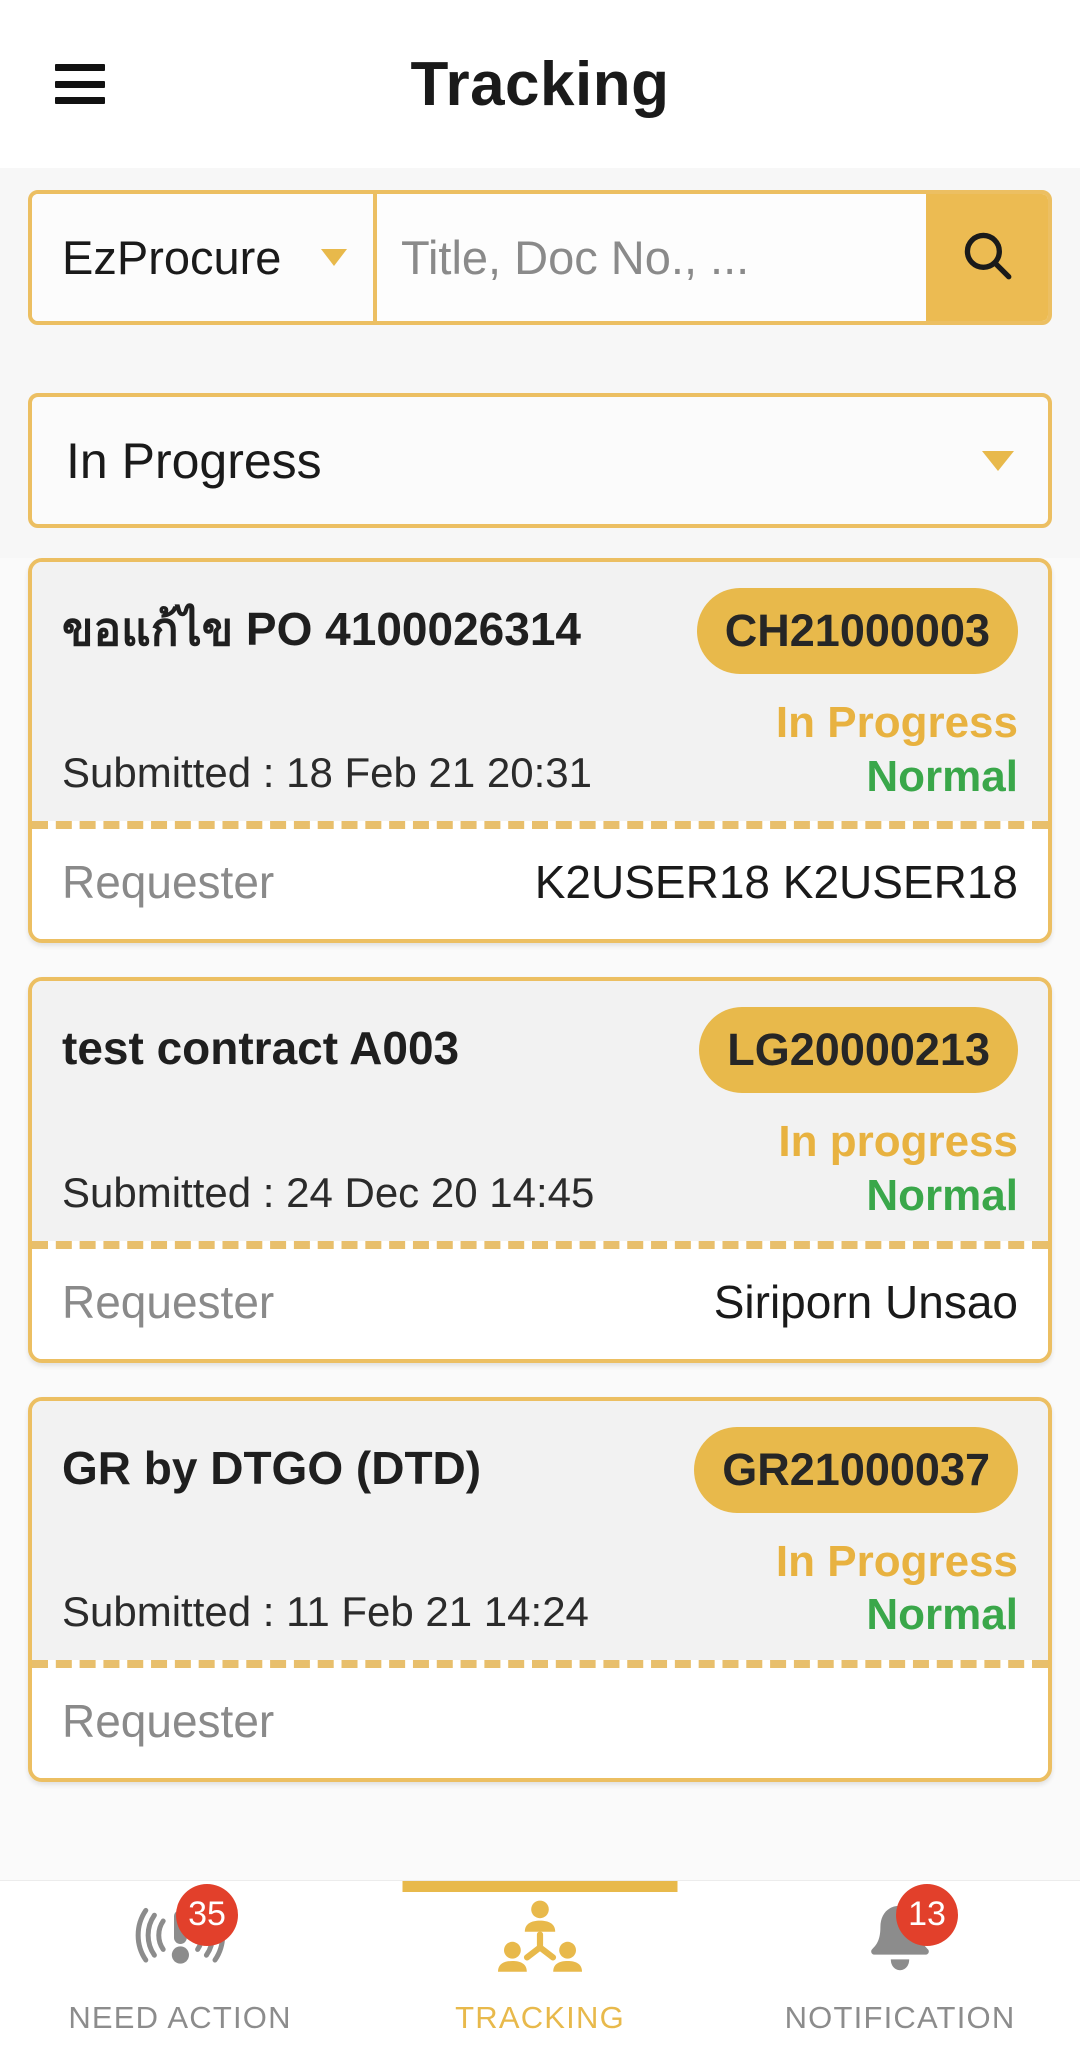 The height and width of the screenshot is (2052, 1080). What do you see at coordinates (857, 631) in the screenshot?
I see `doc-no-badge: CH21000003` at bounding box center [857, 631].